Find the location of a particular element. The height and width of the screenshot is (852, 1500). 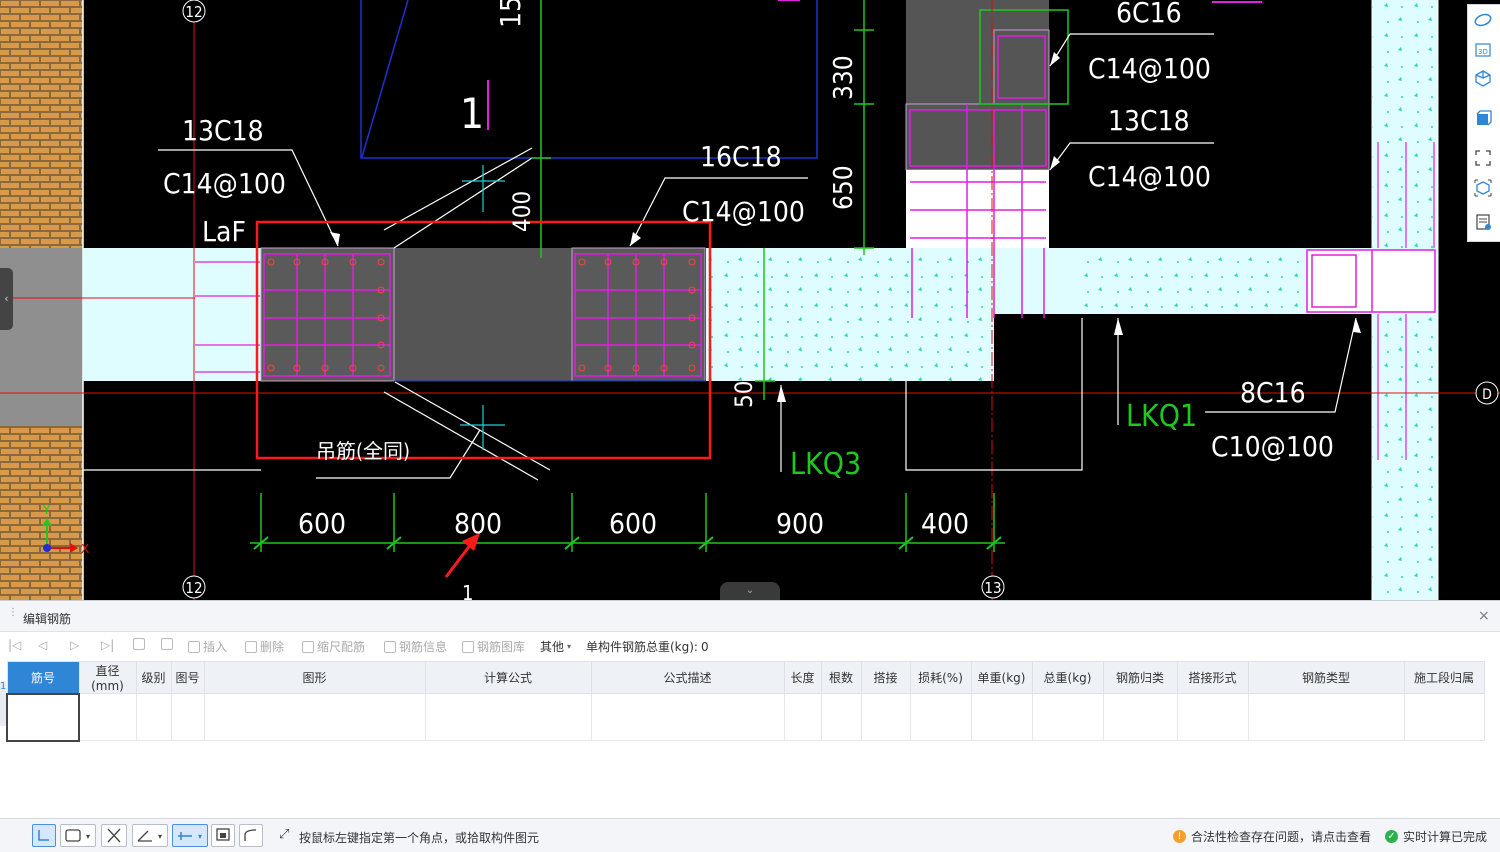

rebar-library-button: 钢筋图库 is located at coordinates (493, 646).